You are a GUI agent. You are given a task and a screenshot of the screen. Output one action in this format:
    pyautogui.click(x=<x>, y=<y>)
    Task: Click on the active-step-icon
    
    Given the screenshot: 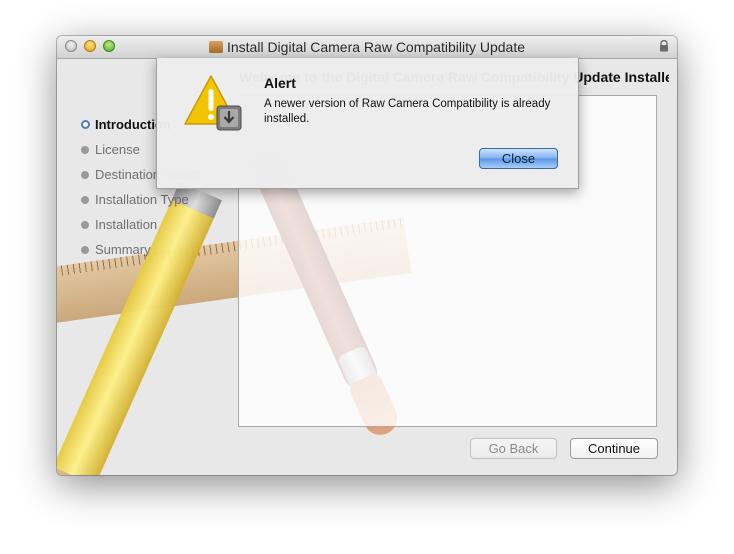 What is the action you would take?
    pyautogui.click(x=85, y=124)
    